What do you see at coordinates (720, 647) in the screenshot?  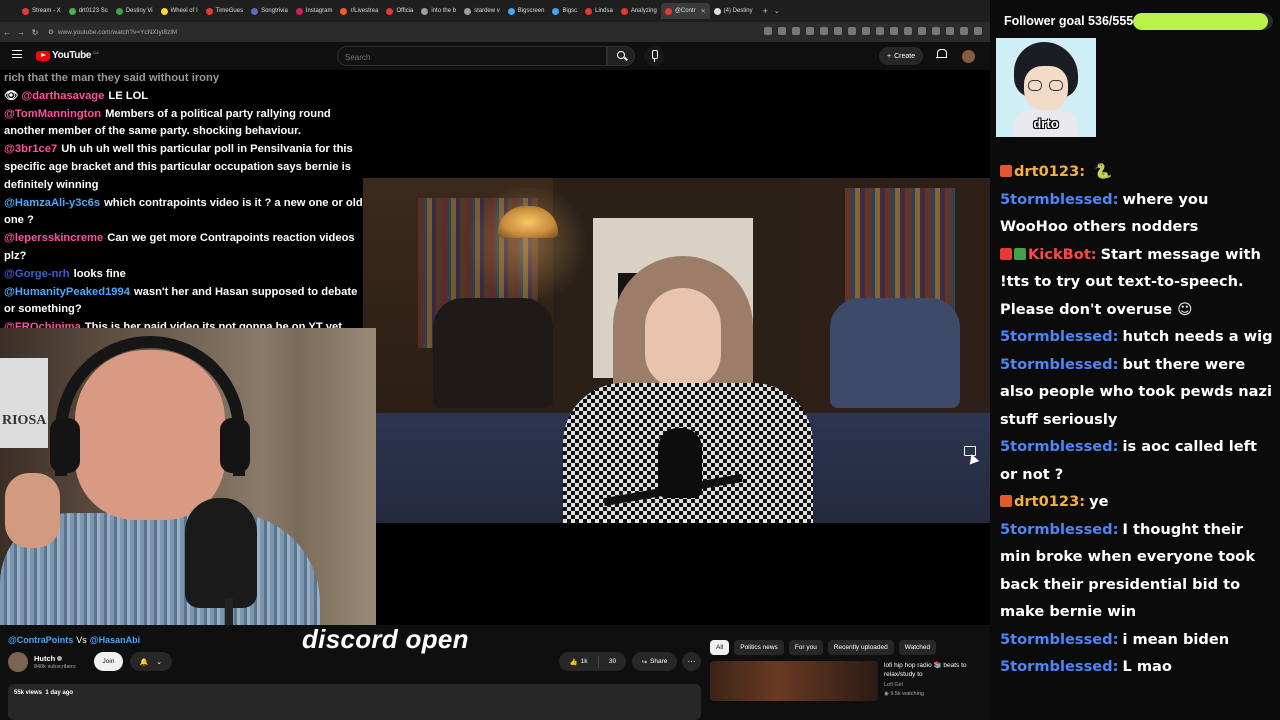 I see `filter-chip: All` at bounding box center [720, 647].